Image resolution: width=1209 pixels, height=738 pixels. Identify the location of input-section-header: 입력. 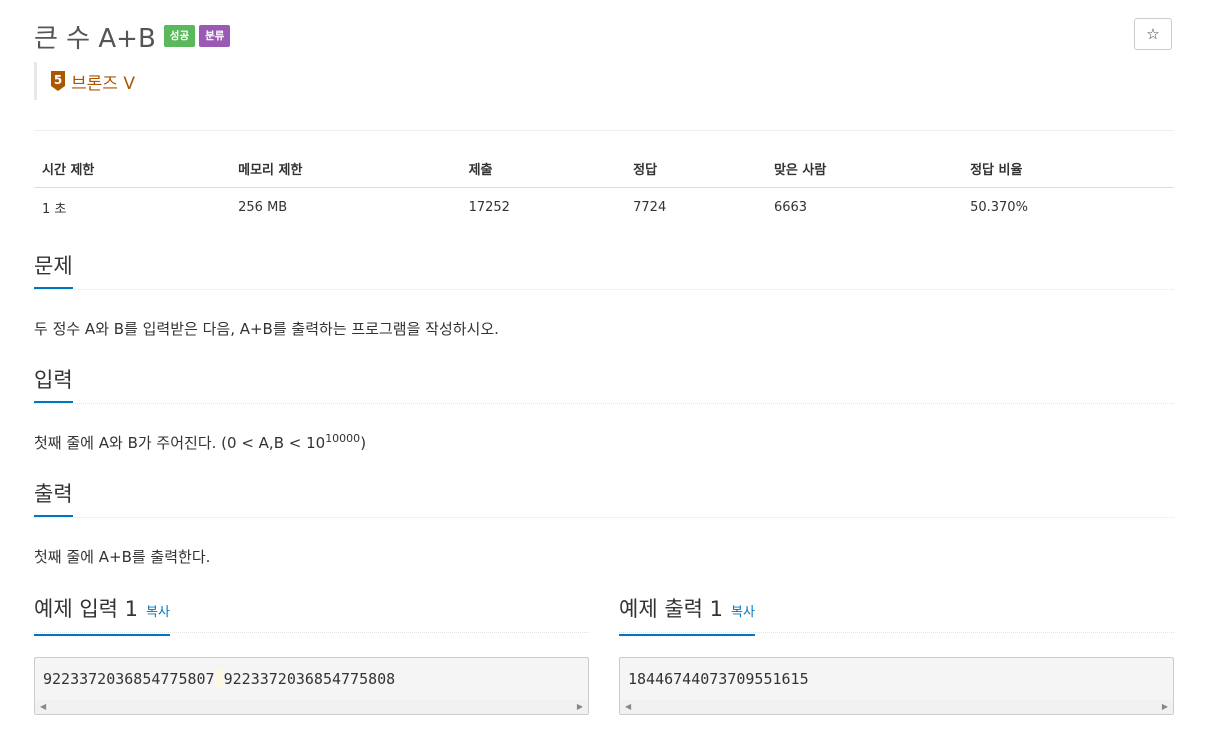
(604, 385).